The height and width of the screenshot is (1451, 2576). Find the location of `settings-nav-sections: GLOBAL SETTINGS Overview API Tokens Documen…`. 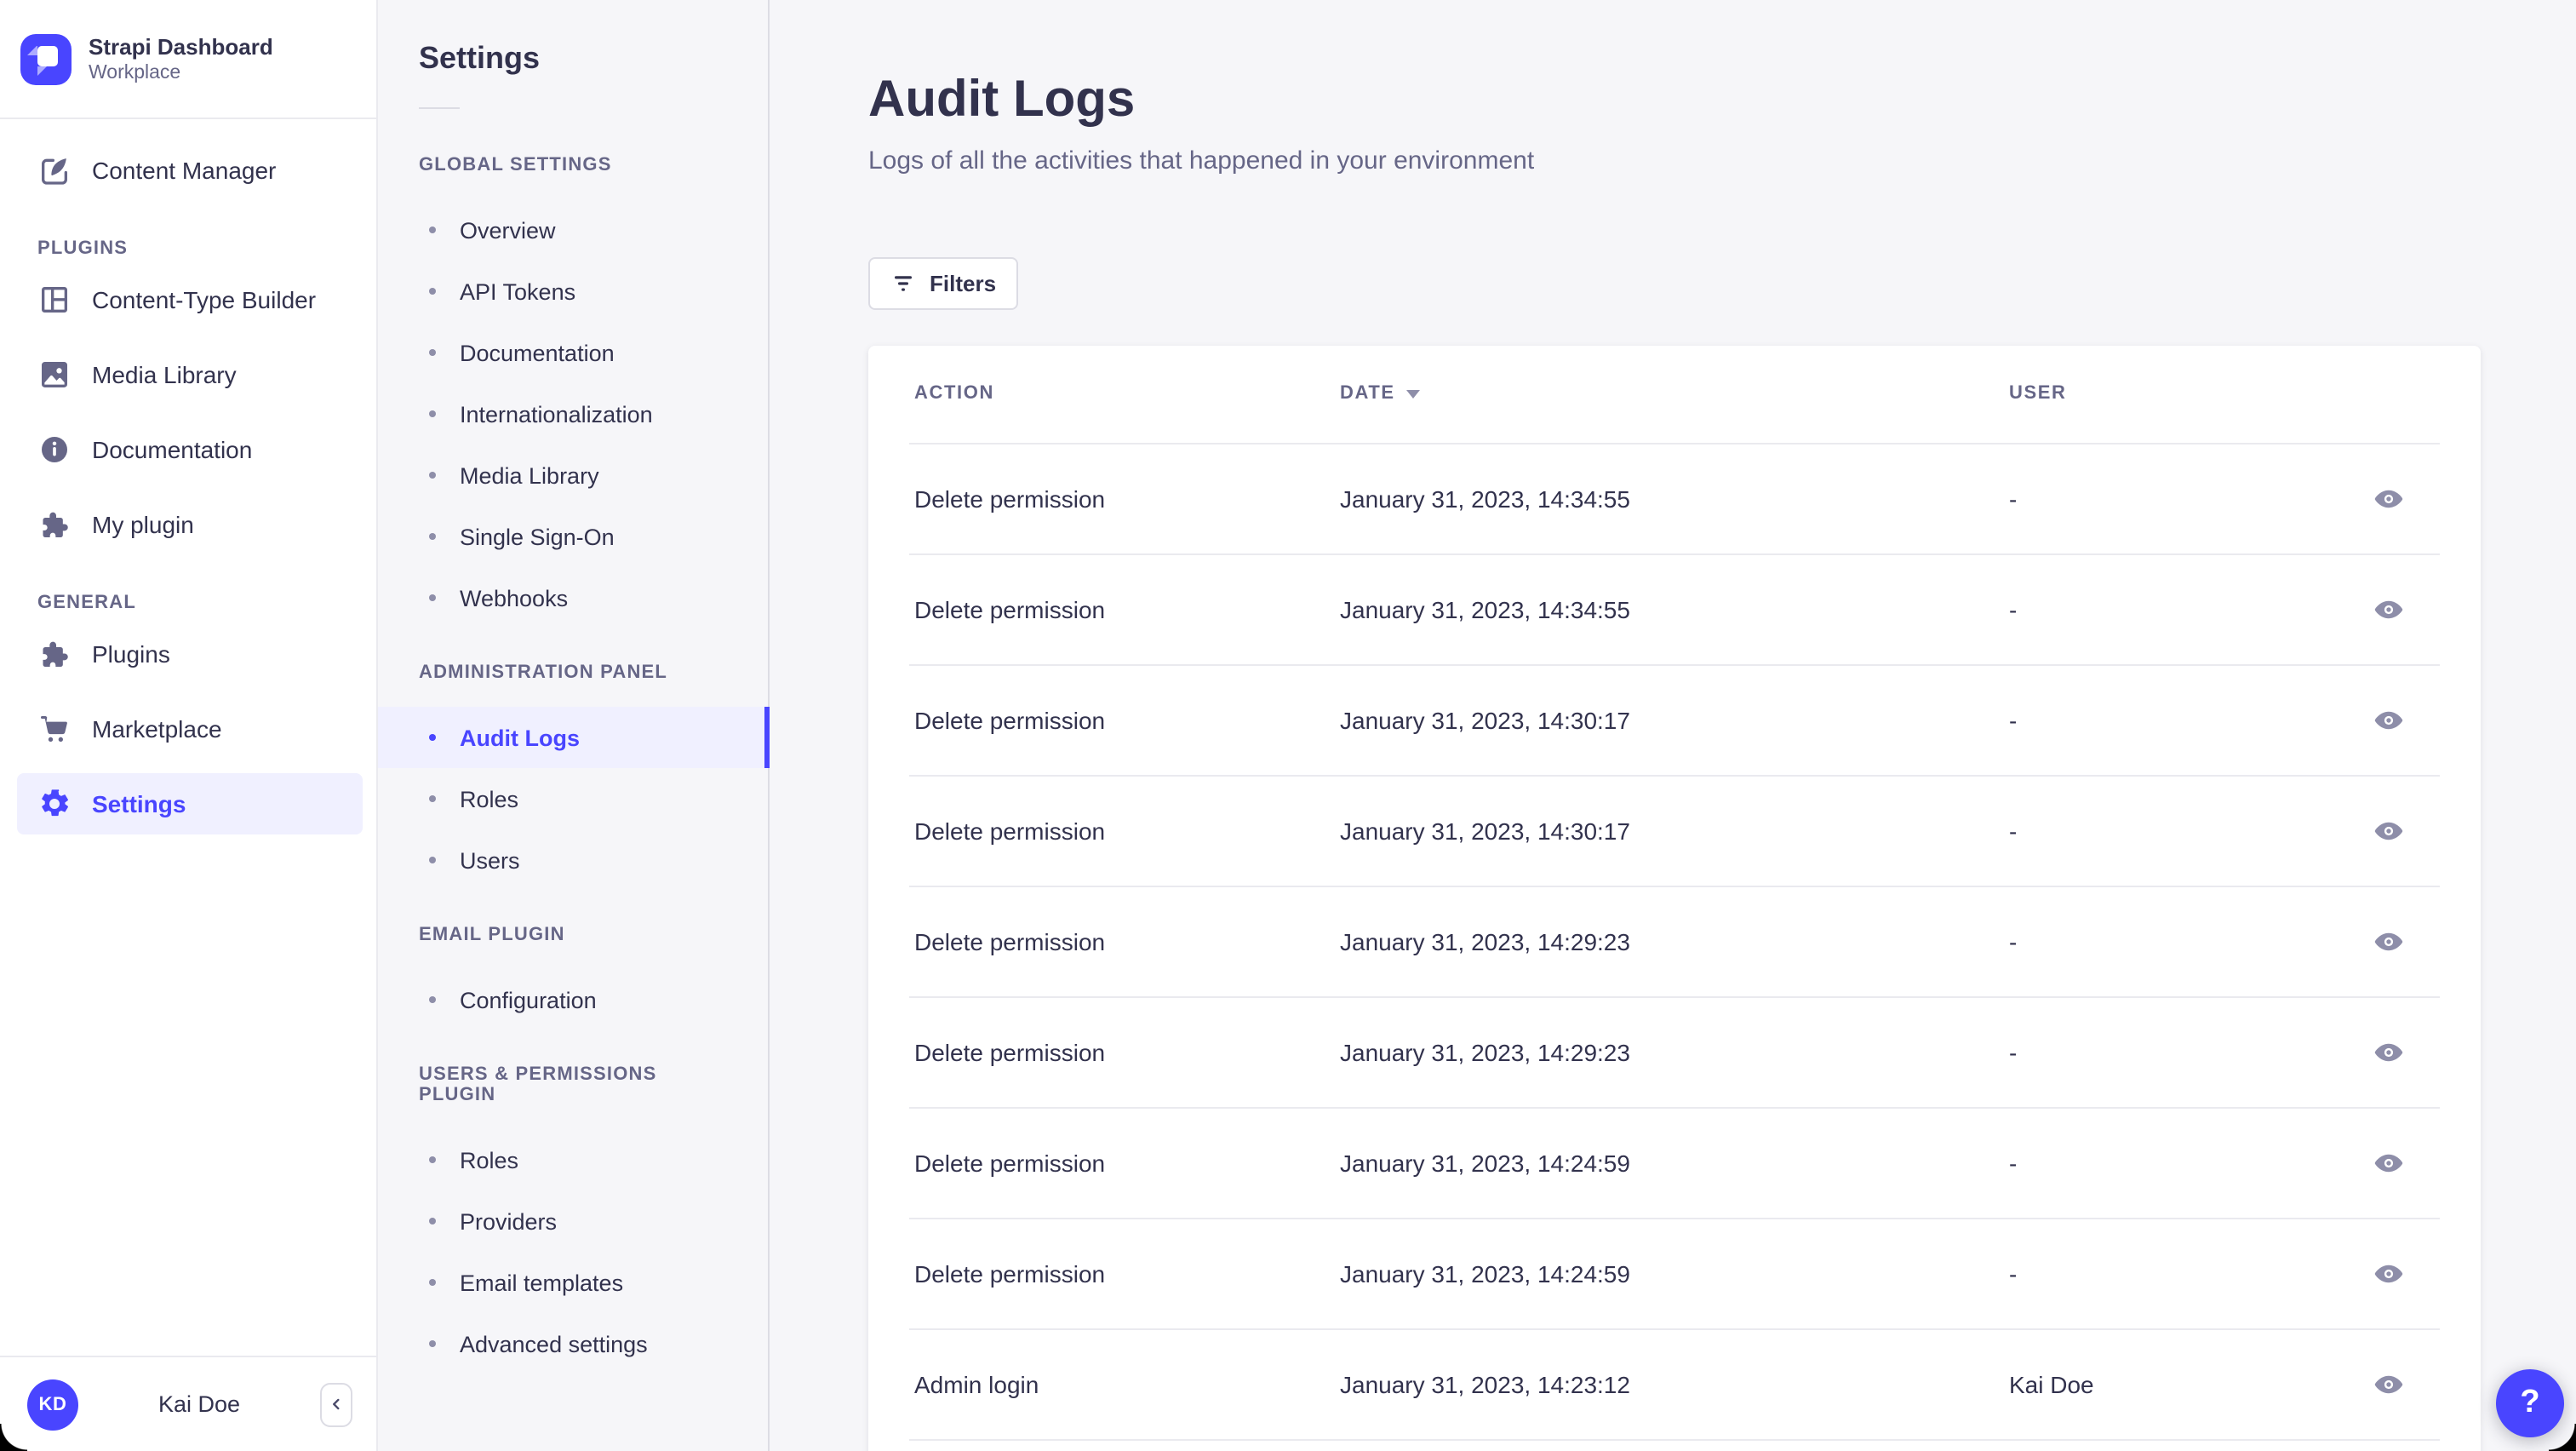

settings-nav-sections: GLOBAL SETTINGS Overview API Tokens Documen… is located at coordinates (574, 764).